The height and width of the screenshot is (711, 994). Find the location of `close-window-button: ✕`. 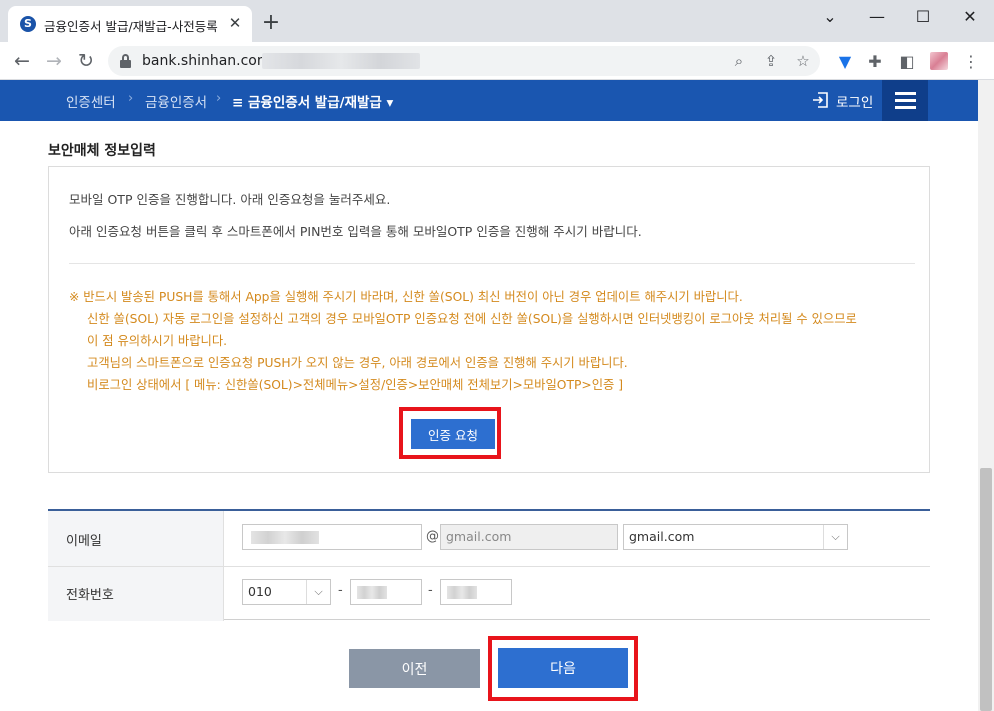

close-window-button: ✕ is located at coordinates (970, 17).